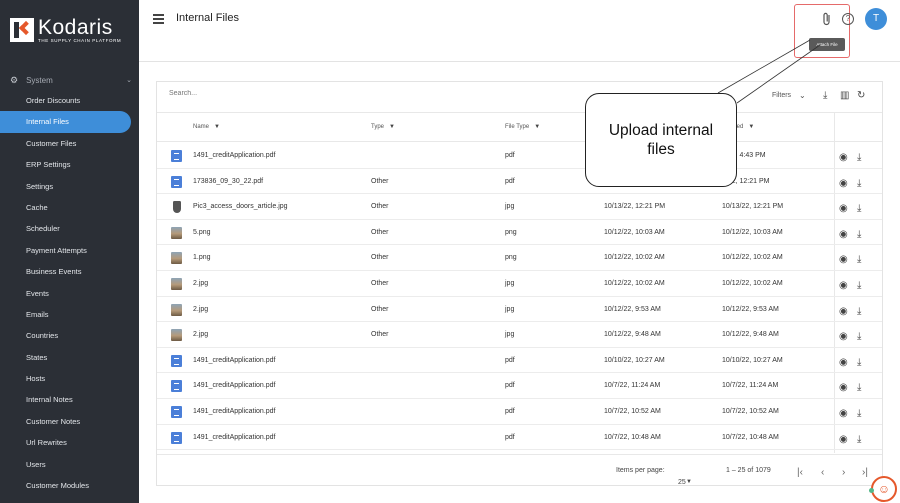  I want to click on sidebar-item: Users, so click(69, 464).